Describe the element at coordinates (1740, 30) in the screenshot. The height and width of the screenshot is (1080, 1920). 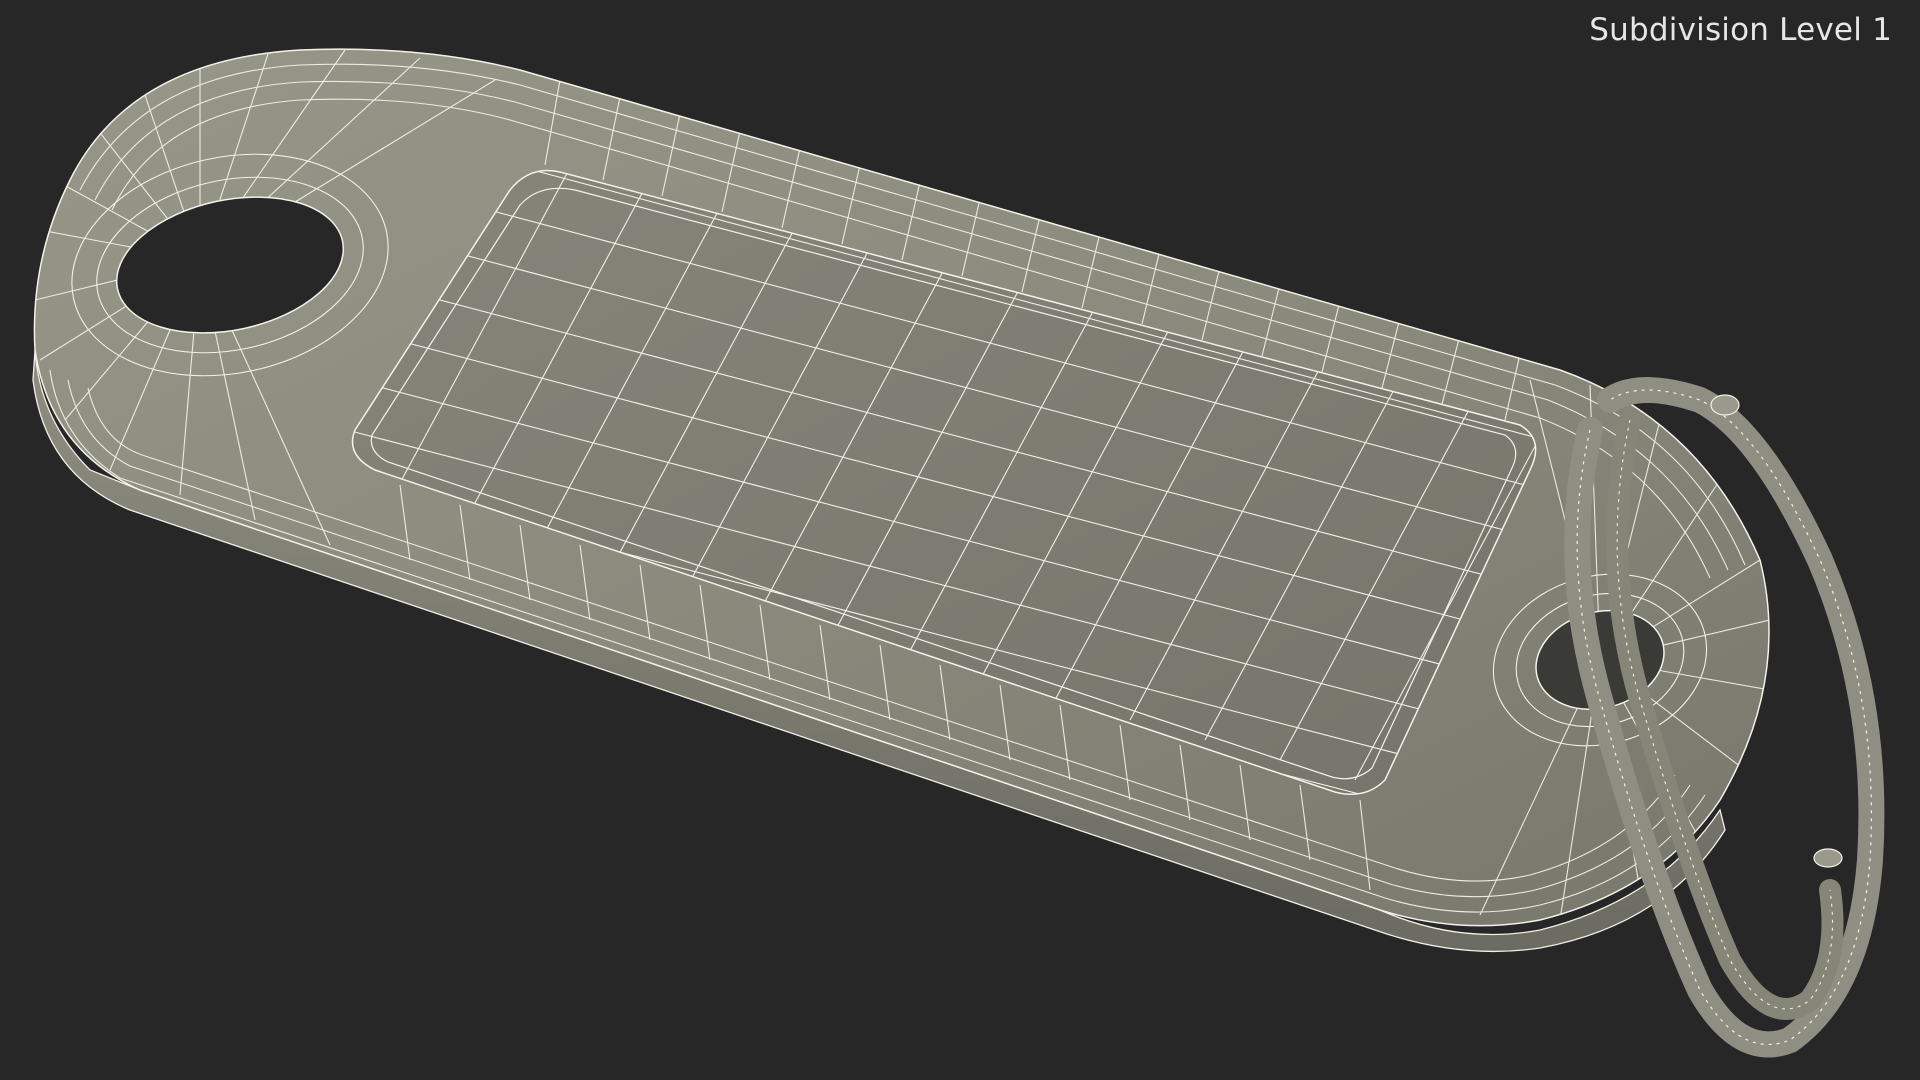
I see `subdivision-level-label: Subdivision Level 1` at that location.